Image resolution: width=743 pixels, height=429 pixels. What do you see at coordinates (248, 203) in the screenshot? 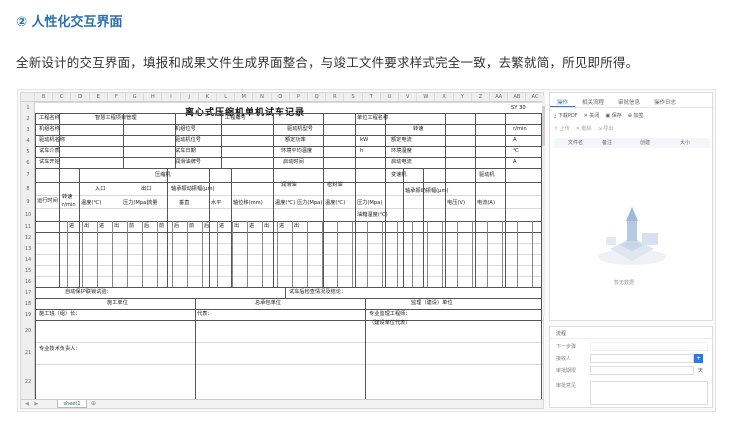
I see `axial-col: 轴位移(mm)` at bounding box center [248, 203].